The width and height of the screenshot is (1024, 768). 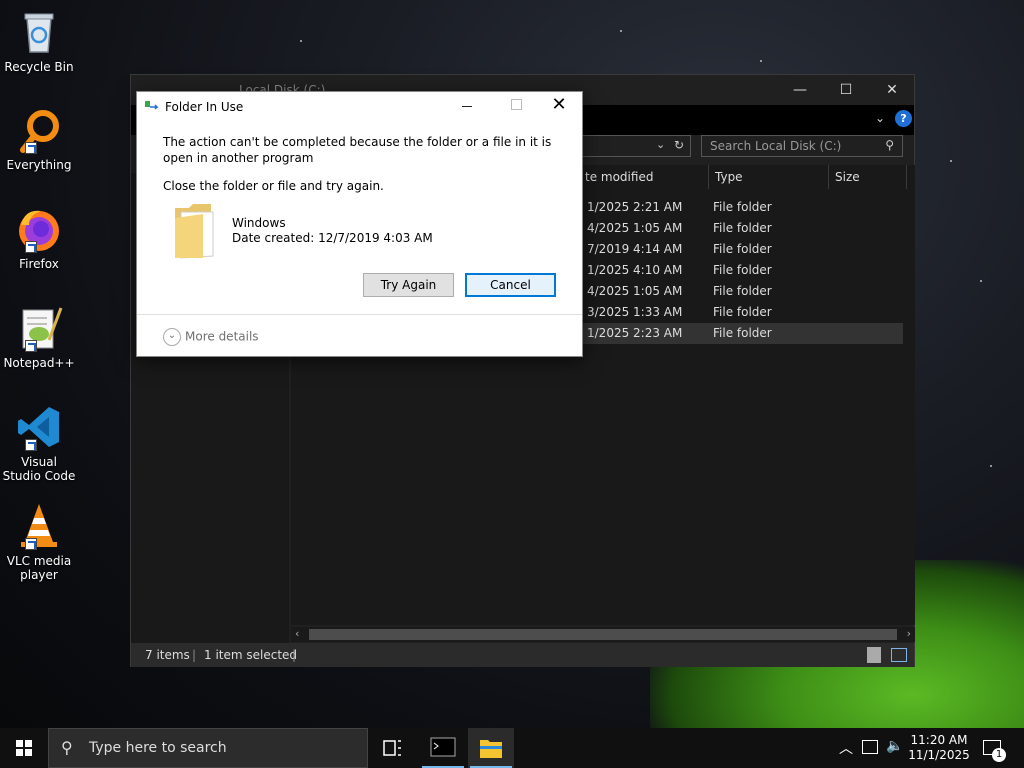 I want to click on scroll-left-icon: ‹, so click(x=297, y=633).